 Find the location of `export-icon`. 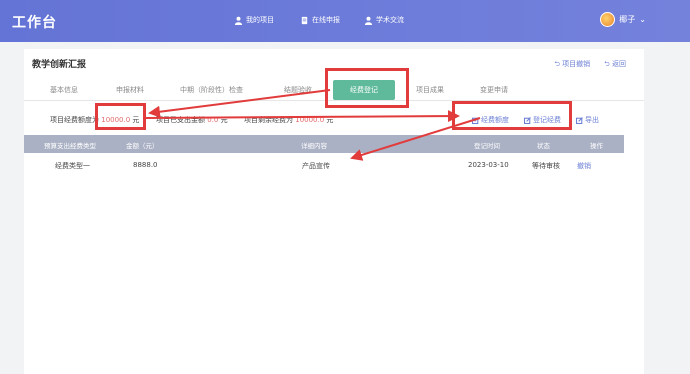

export-icon is located at coordinates (579, 120).